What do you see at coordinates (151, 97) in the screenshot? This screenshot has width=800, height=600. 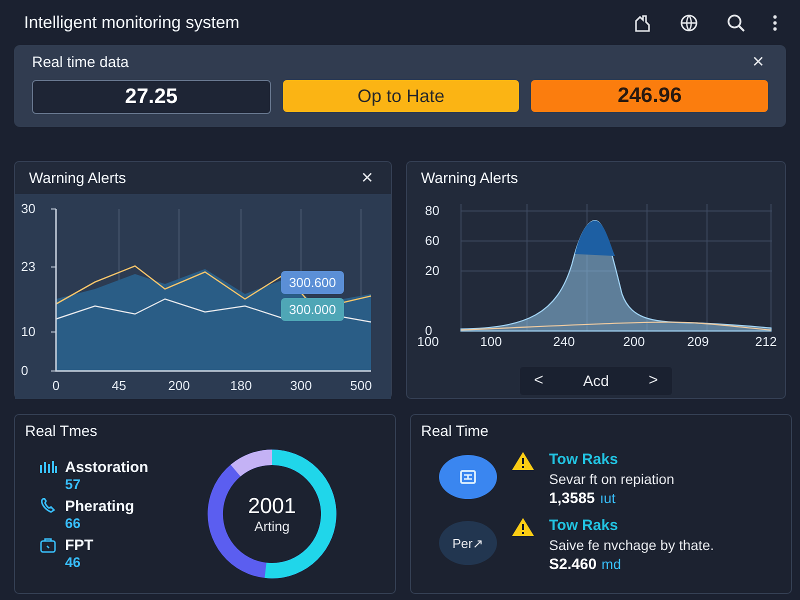 I see `value-box: 27.25` at bounding box center [151, 97].